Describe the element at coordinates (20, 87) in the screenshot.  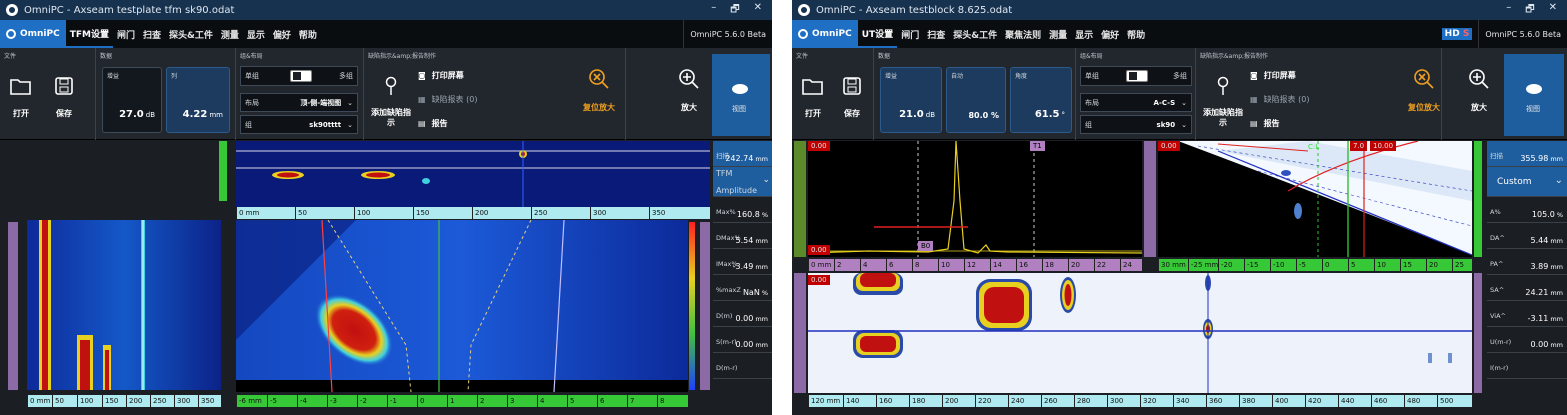
I see `folder-icon` at that location.